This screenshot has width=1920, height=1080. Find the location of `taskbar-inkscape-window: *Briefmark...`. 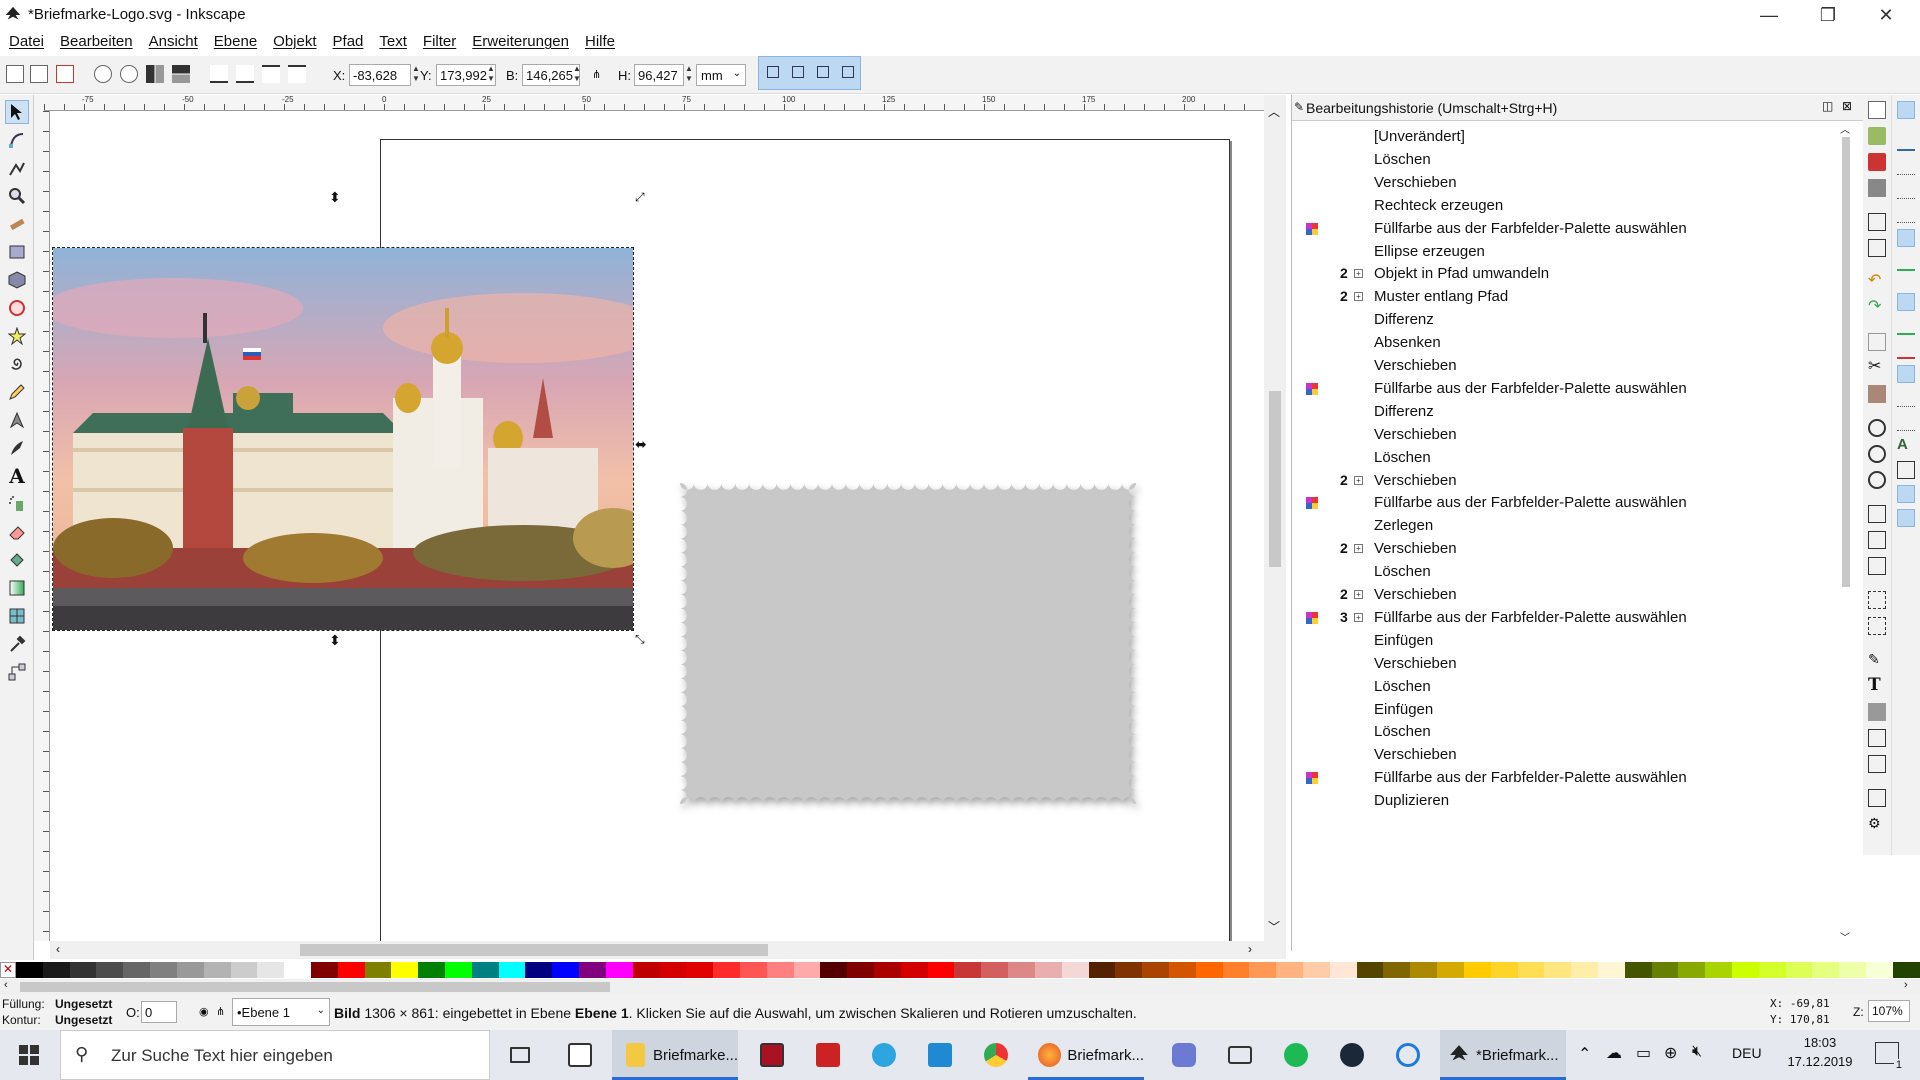

taskbar-inkscape-window: *Briefmark... is located at coordinates (1503, 1055).